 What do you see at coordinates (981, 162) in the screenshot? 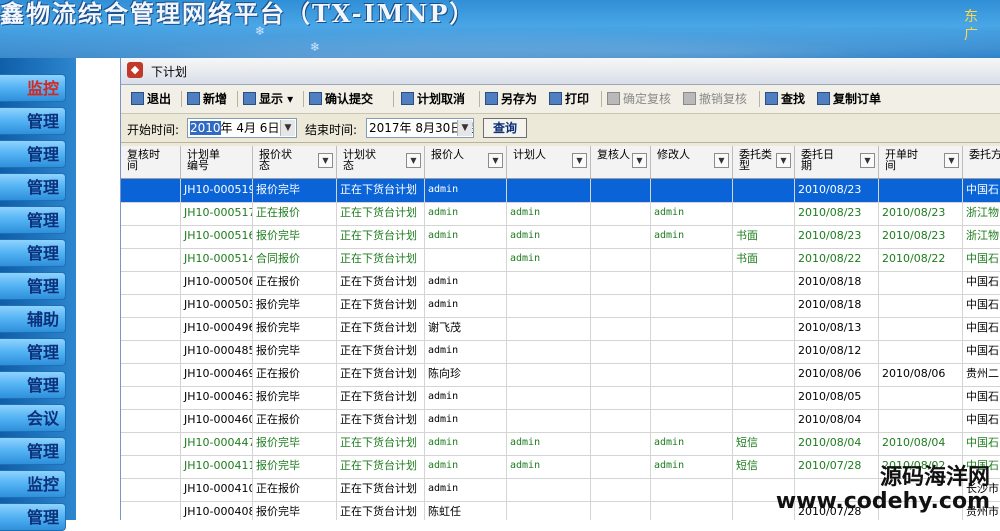
I see `column-header: 委托方` at bounding box center [981, 162].